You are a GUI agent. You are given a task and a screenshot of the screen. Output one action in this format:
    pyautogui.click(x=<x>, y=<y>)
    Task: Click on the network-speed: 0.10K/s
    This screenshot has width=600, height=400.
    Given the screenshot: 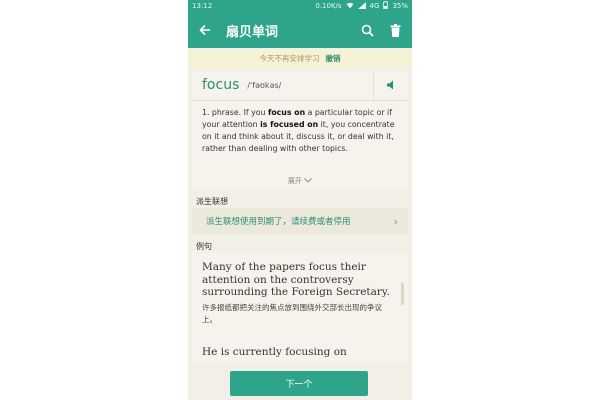 What is the action you would take?
    pyautogui.click(x=328, y=6)
    